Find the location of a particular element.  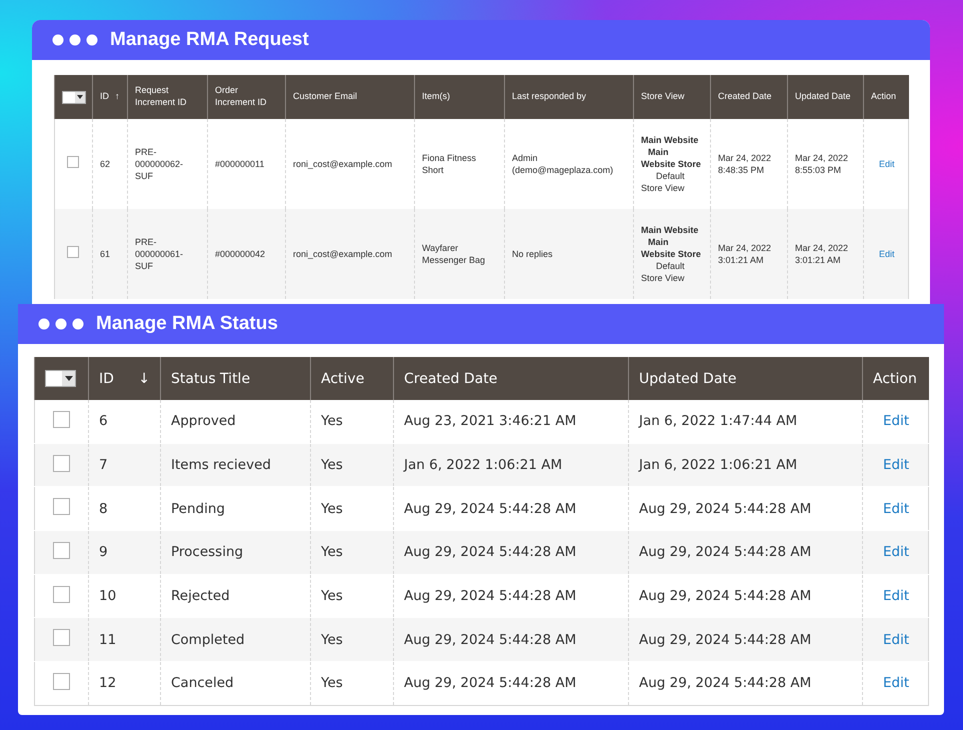

table-cell: 12 is located at coordinates (107, 683).